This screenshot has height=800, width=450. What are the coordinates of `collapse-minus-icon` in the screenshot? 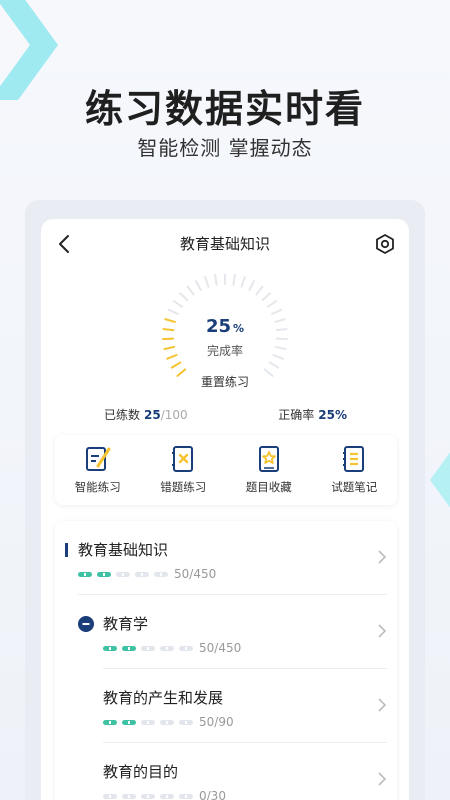 It's located at (86, 624).